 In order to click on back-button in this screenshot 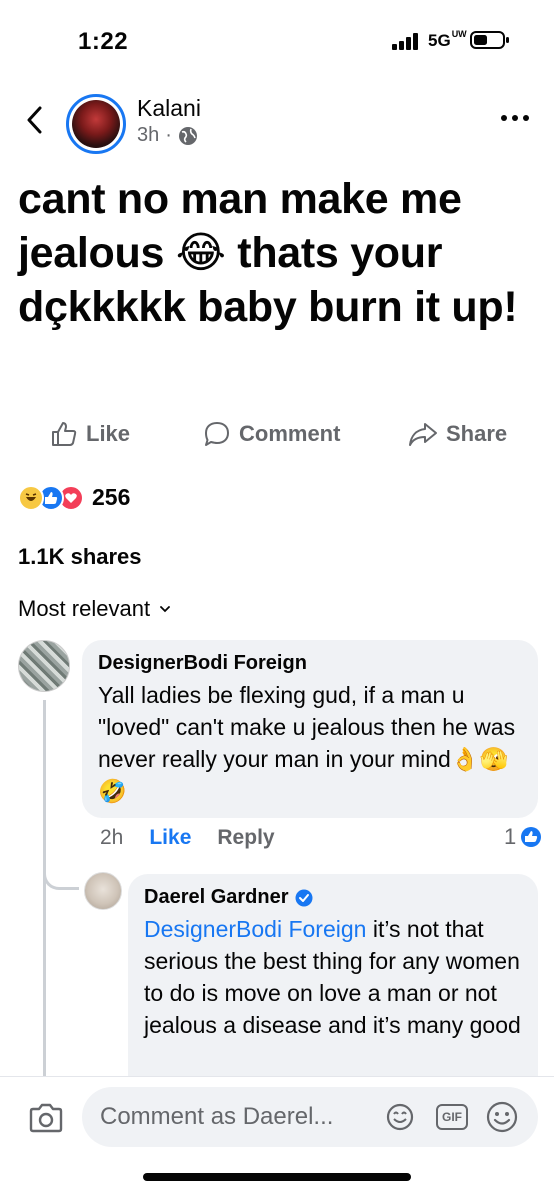, I will do `click(34, 120)`.